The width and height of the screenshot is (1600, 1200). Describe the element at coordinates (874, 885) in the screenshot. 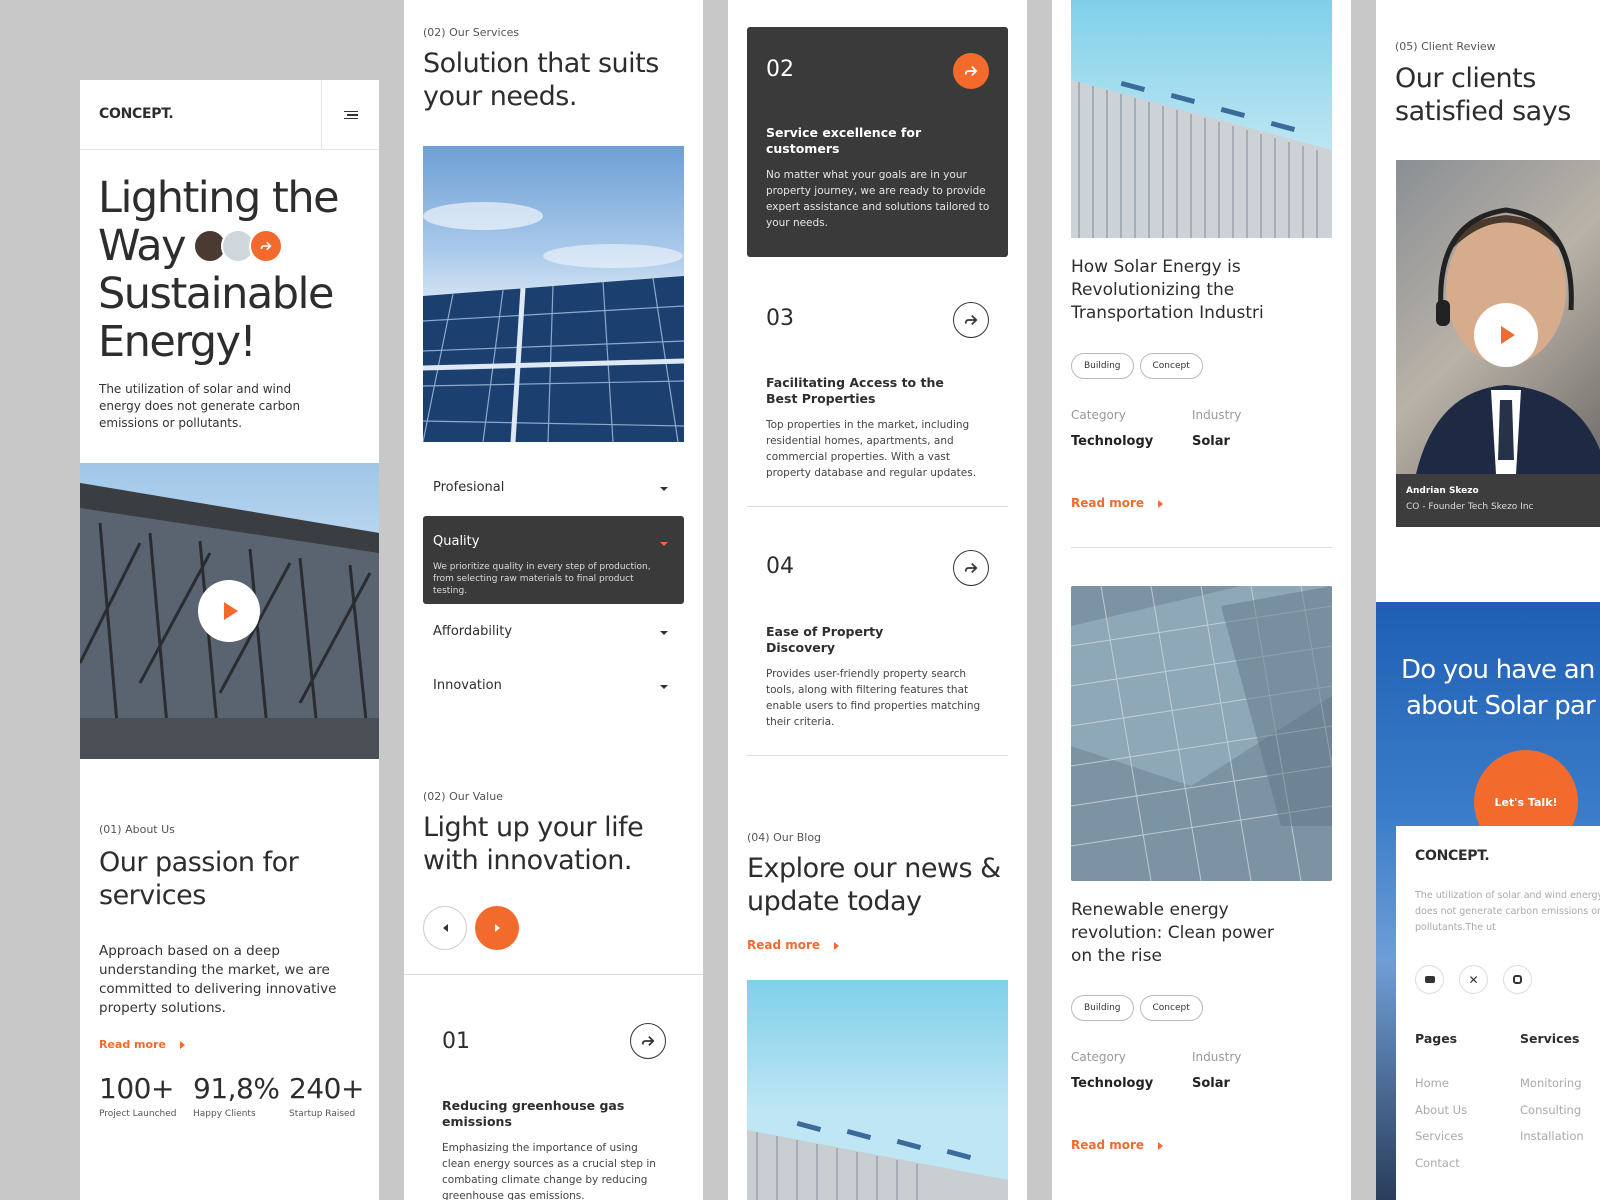

I see `blog-title: Explore our news & update today` at that location.